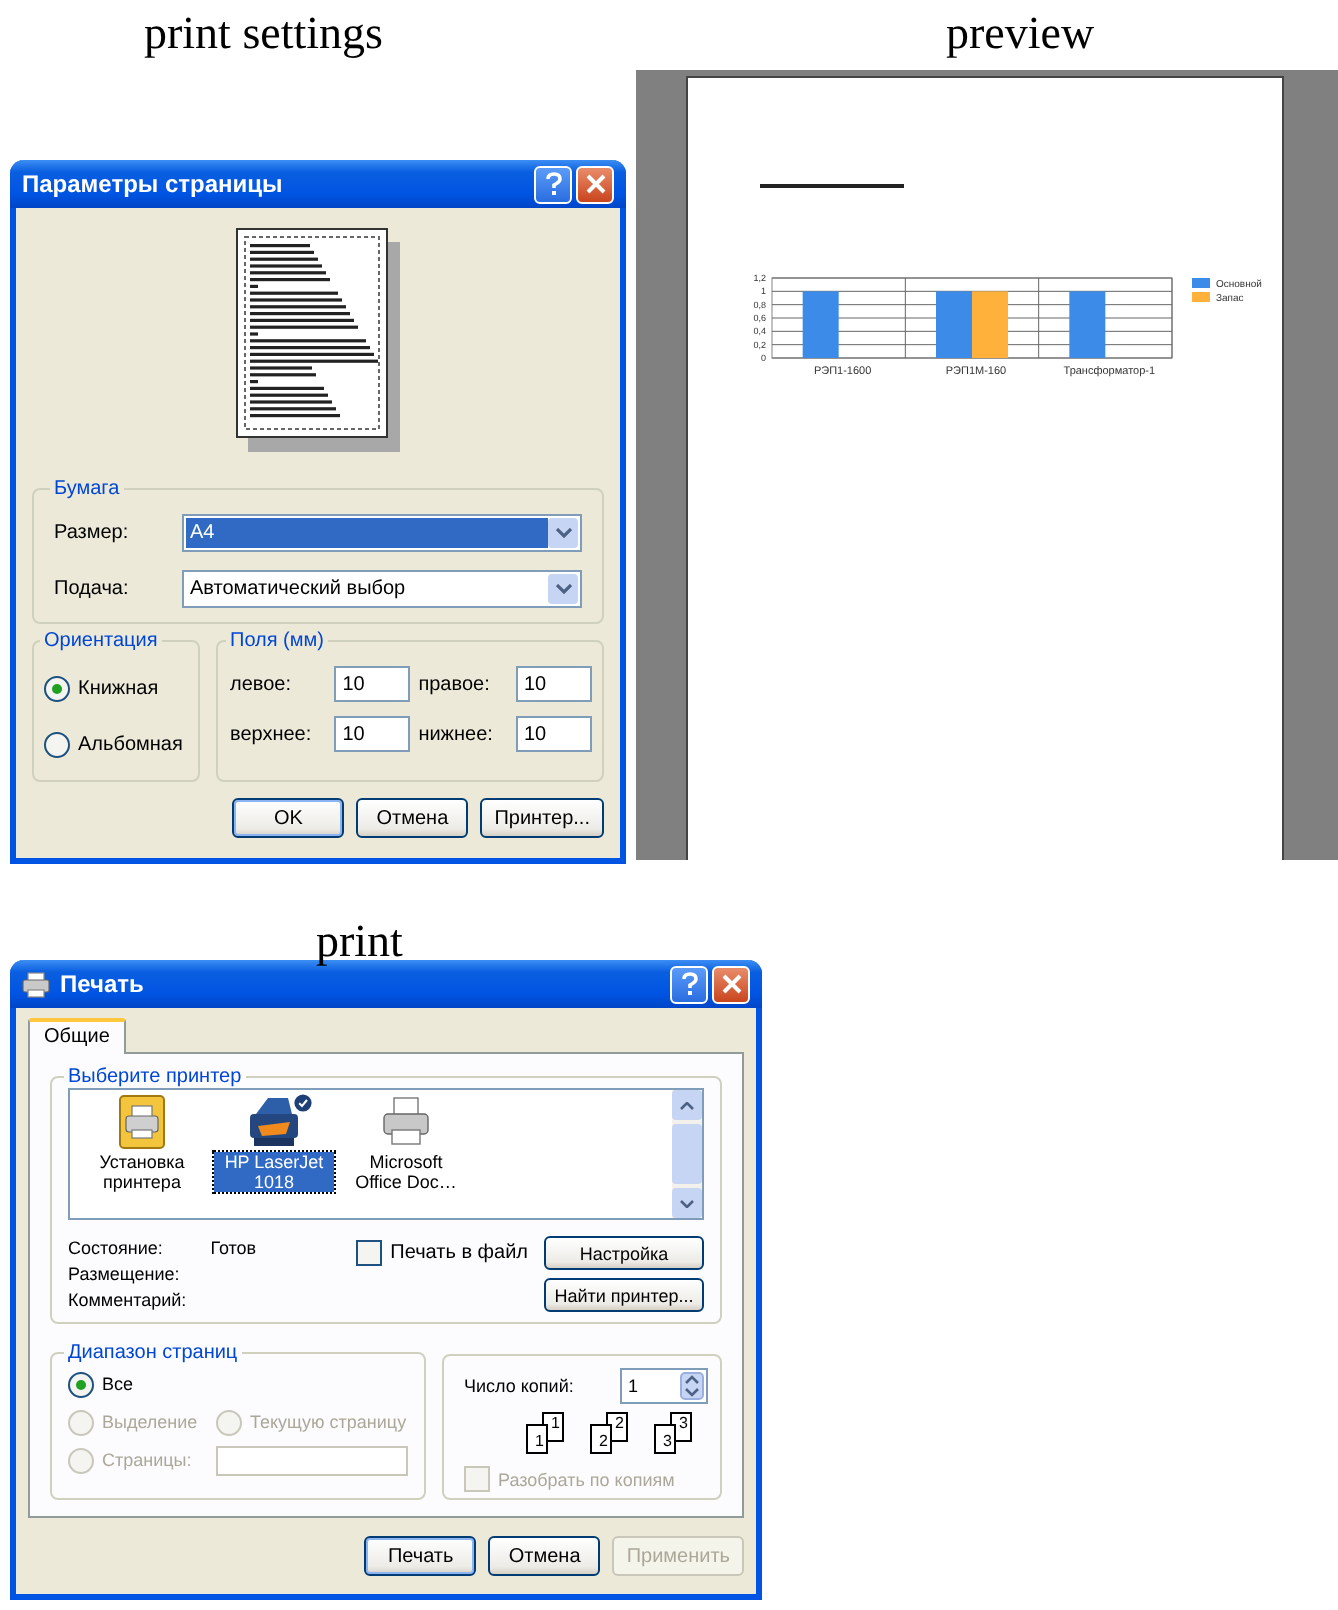  I want to click on field-label: Число копий:, so click(519, 1386).